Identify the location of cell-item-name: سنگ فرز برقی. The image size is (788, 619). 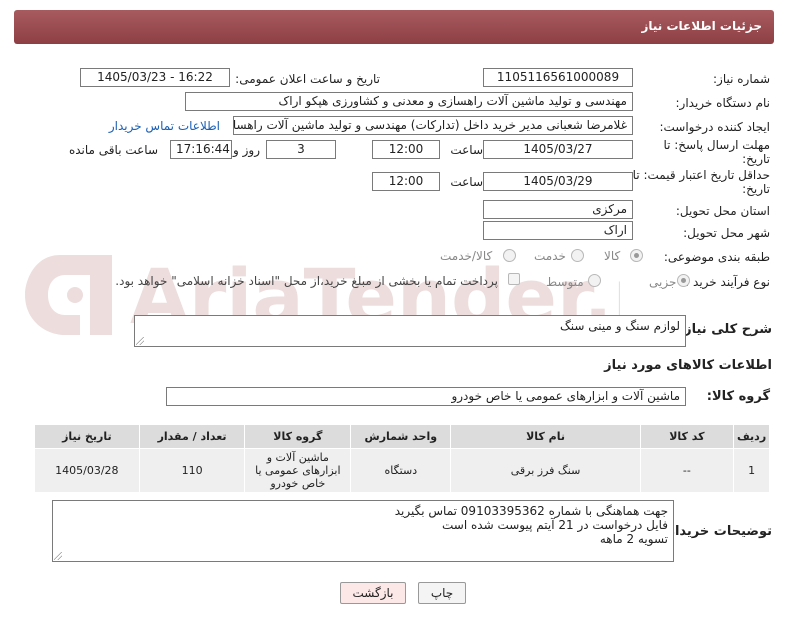
(545, 470).